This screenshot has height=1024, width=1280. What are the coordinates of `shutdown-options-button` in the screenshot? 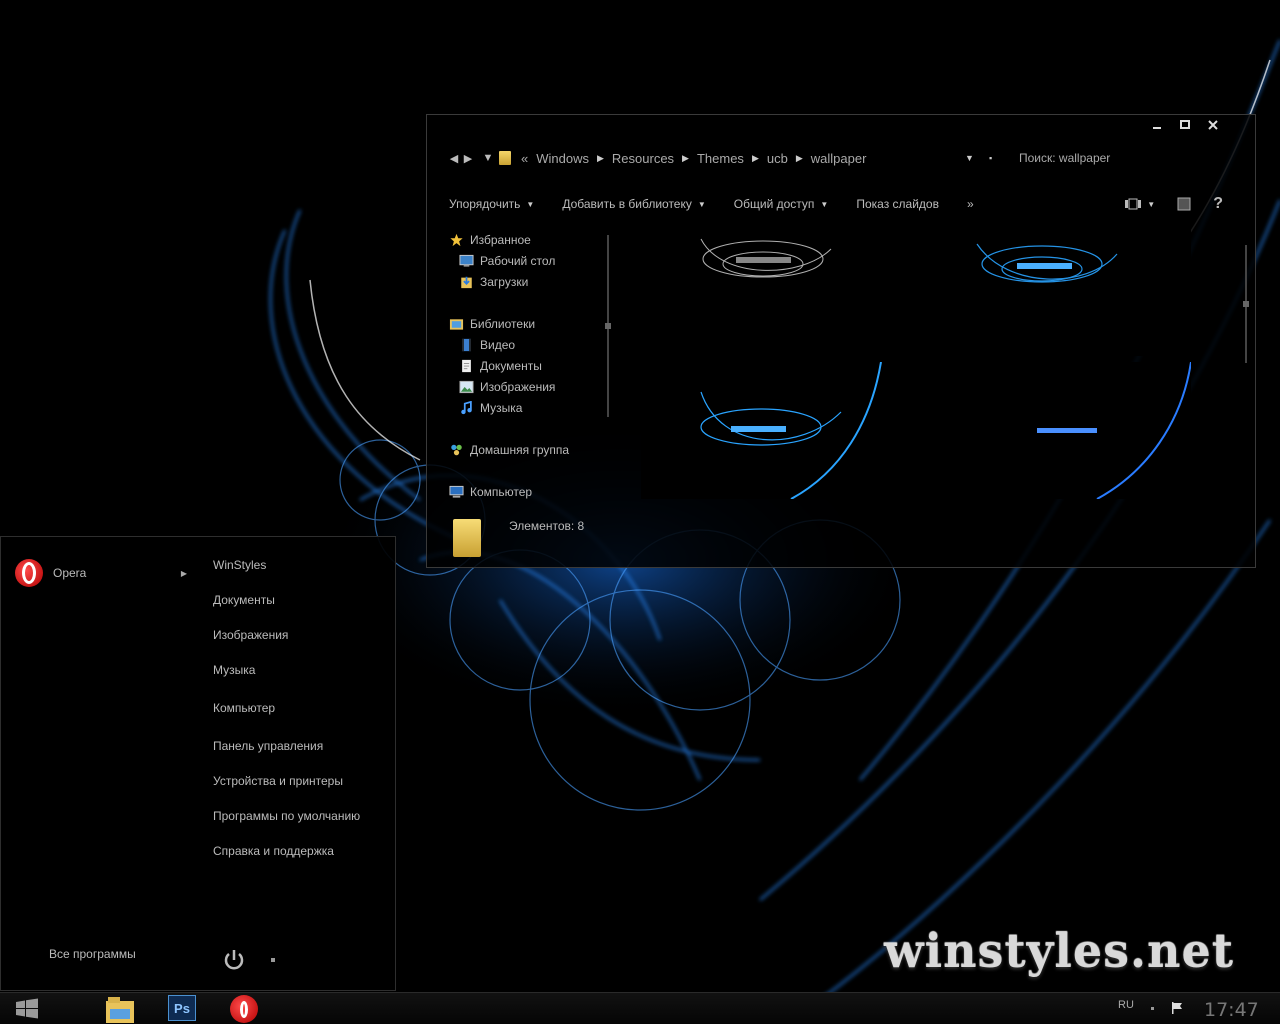 It's located at (273, 960).